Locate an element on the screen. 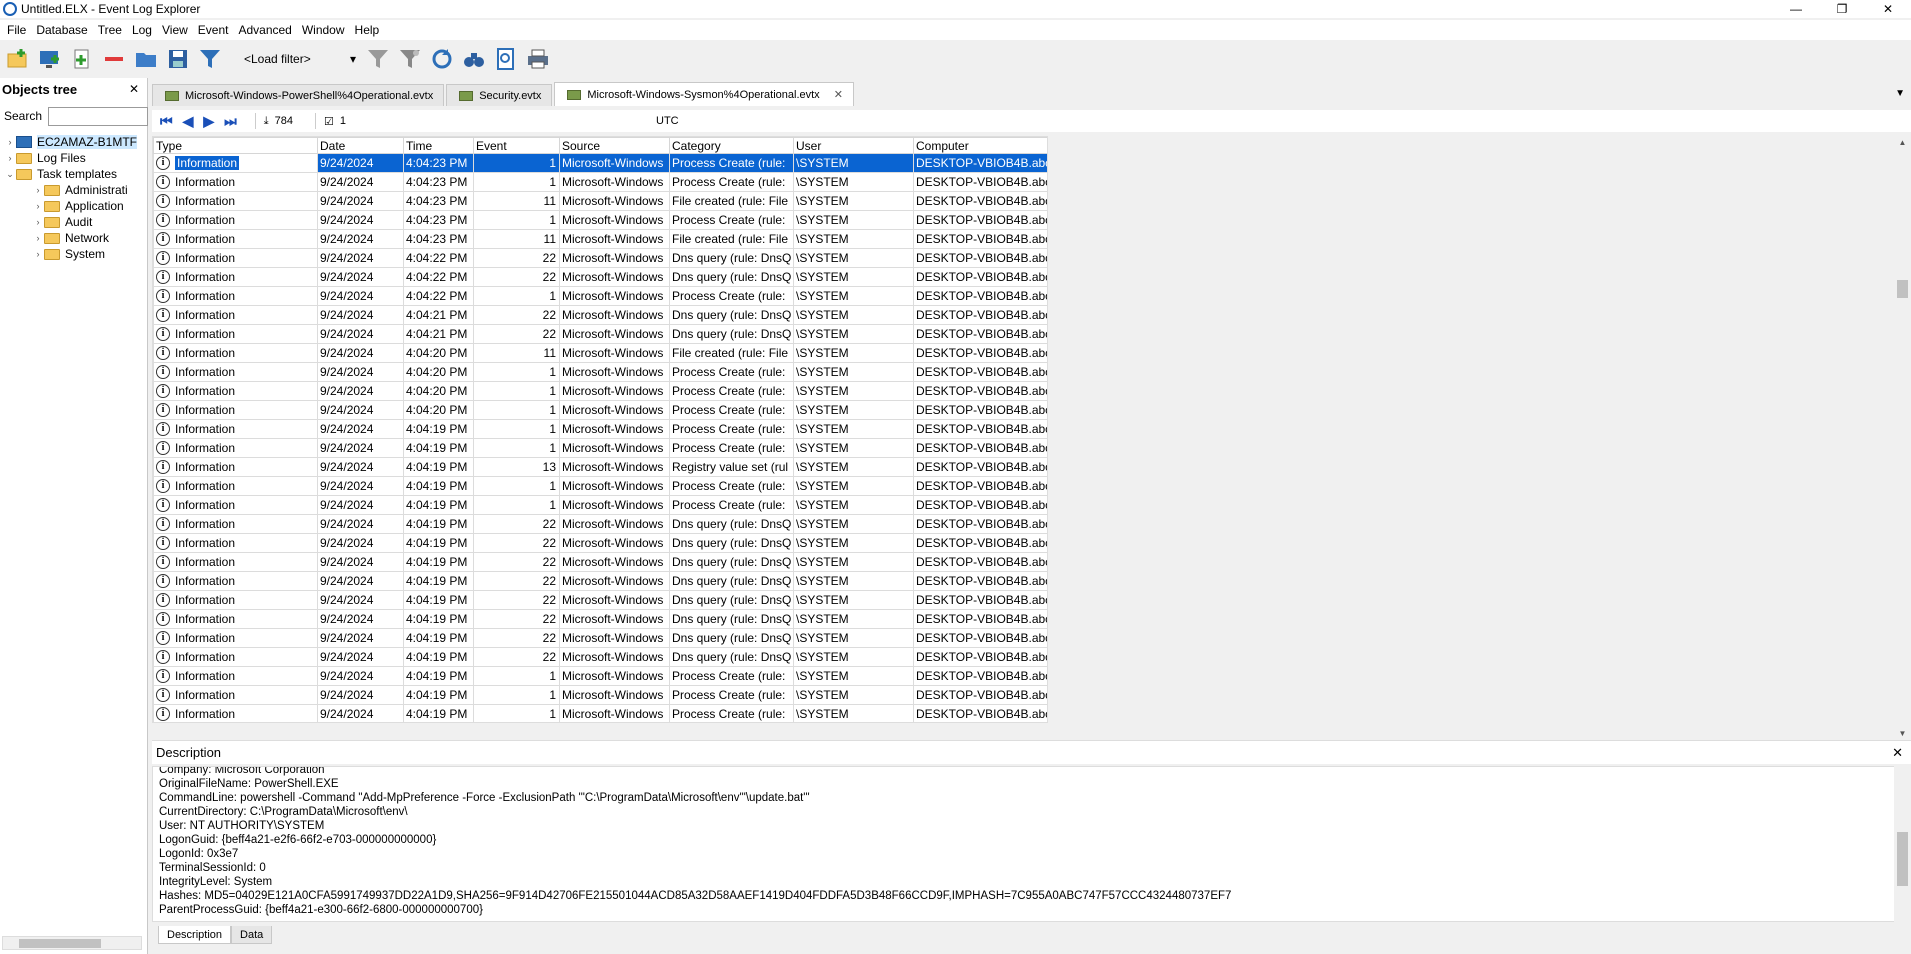 The width and height of the screenshot is (1911, 954). tree-node-log-files: › Log Files is located at coordinates (73, 158).